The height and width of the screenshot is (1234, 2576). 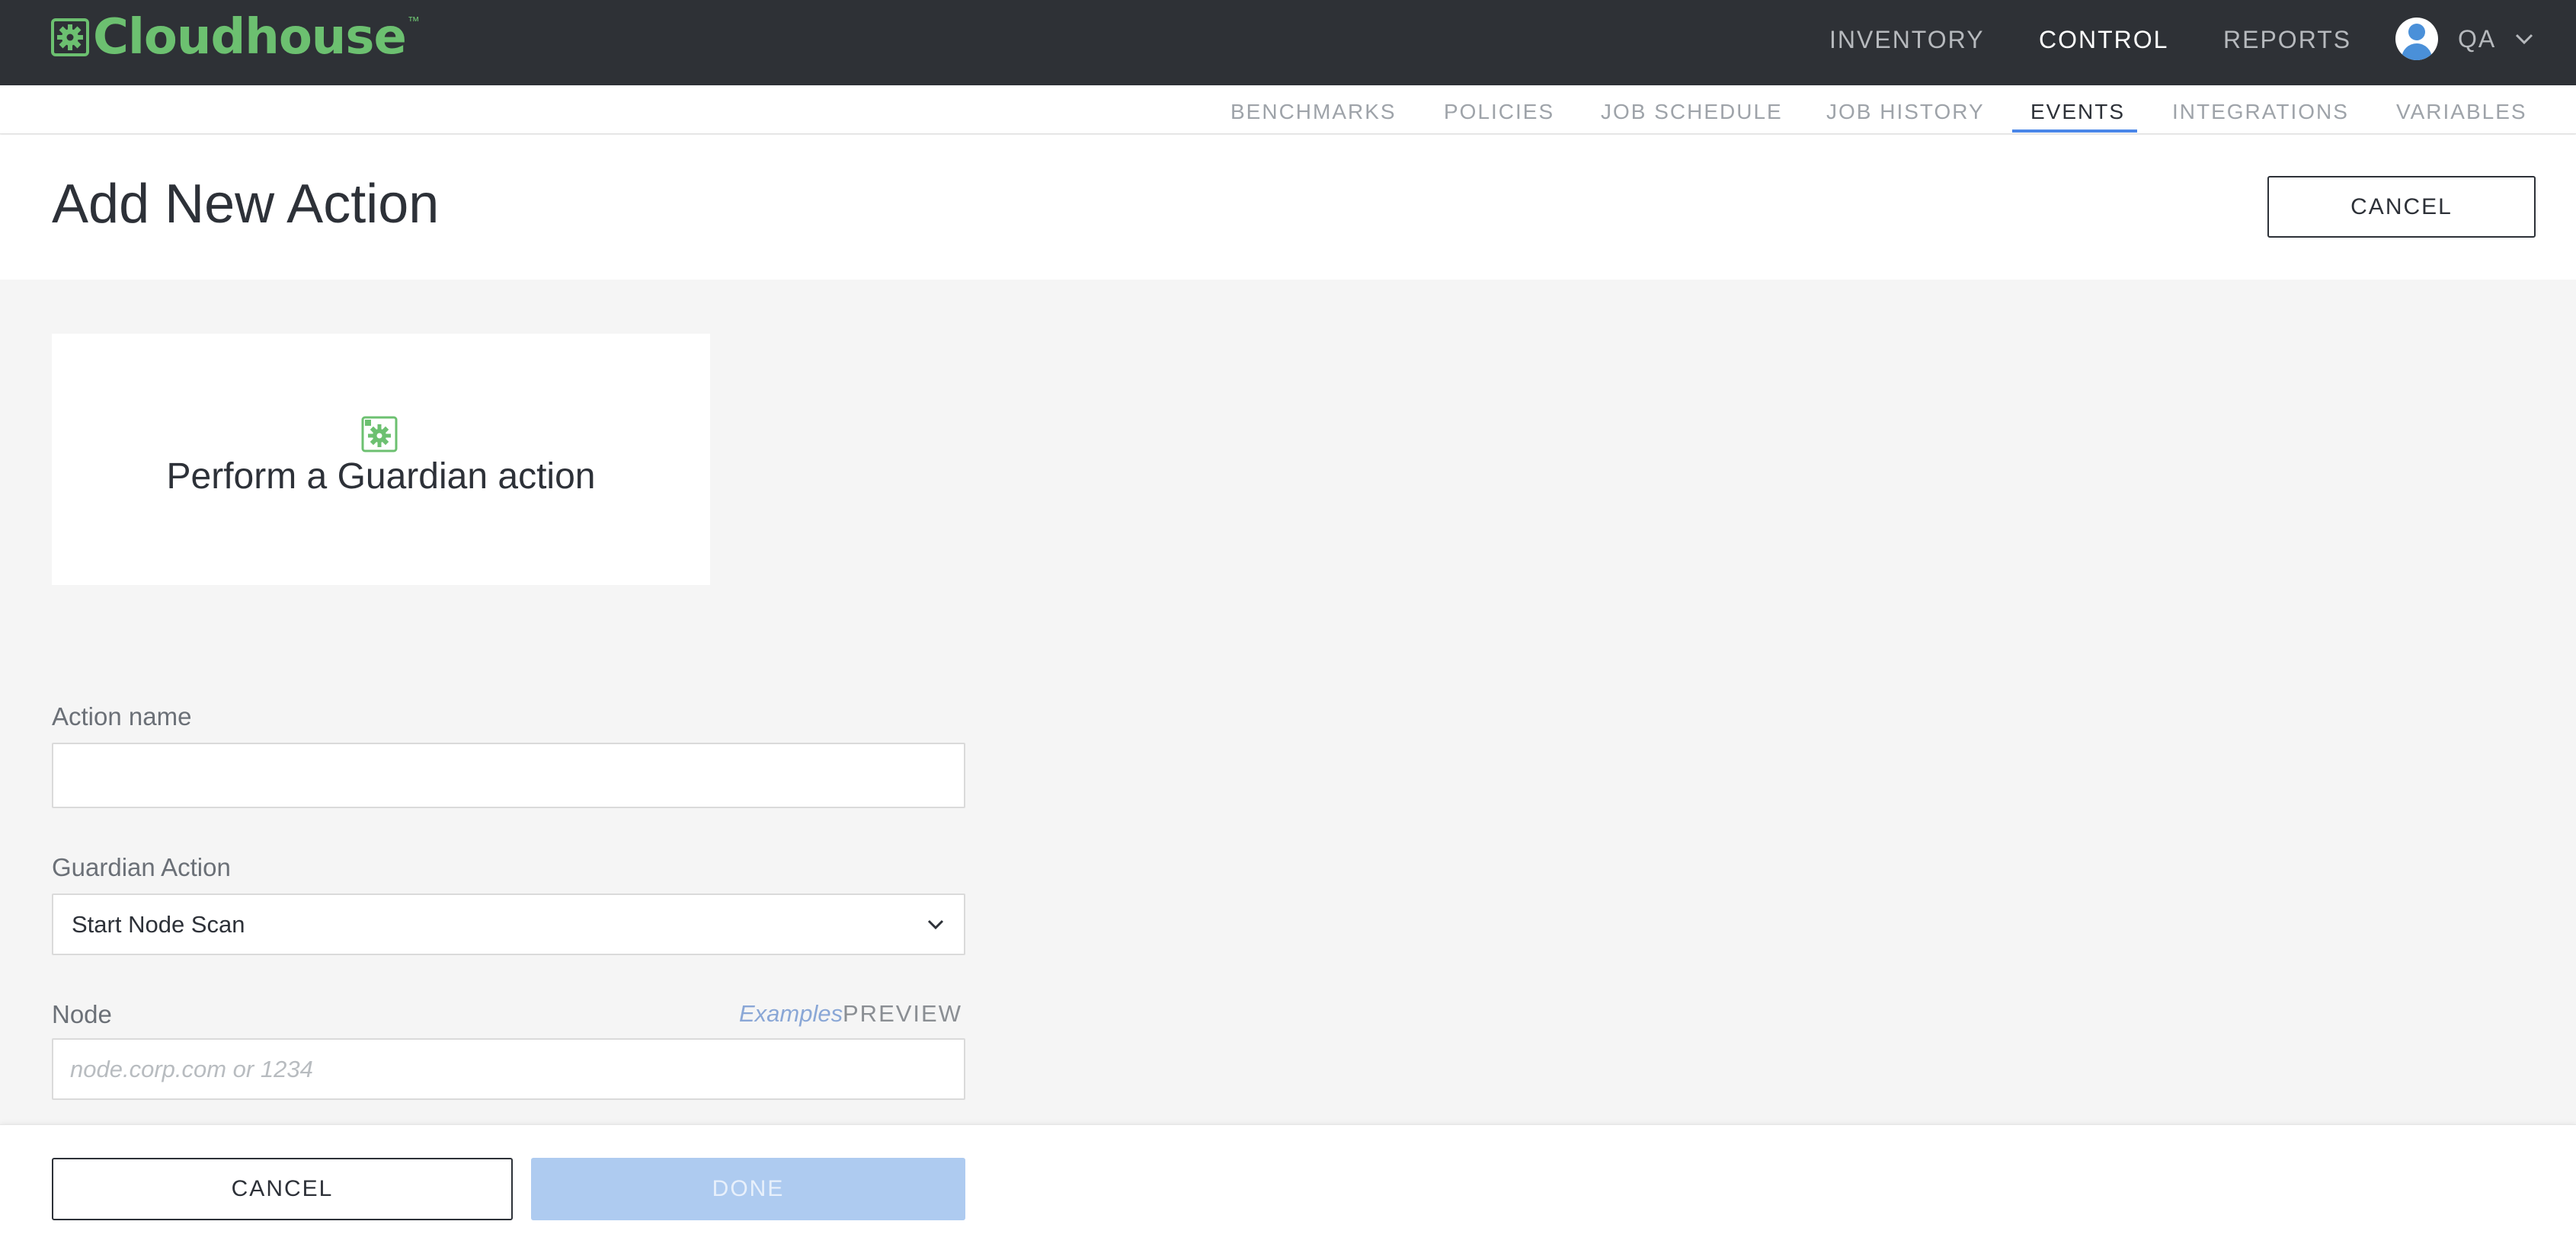 What do you see at coordinates (1905, 110) in the screenshot?
I see `tab-job-history: JOB HISTORY` at bounding box center [1905, 110].